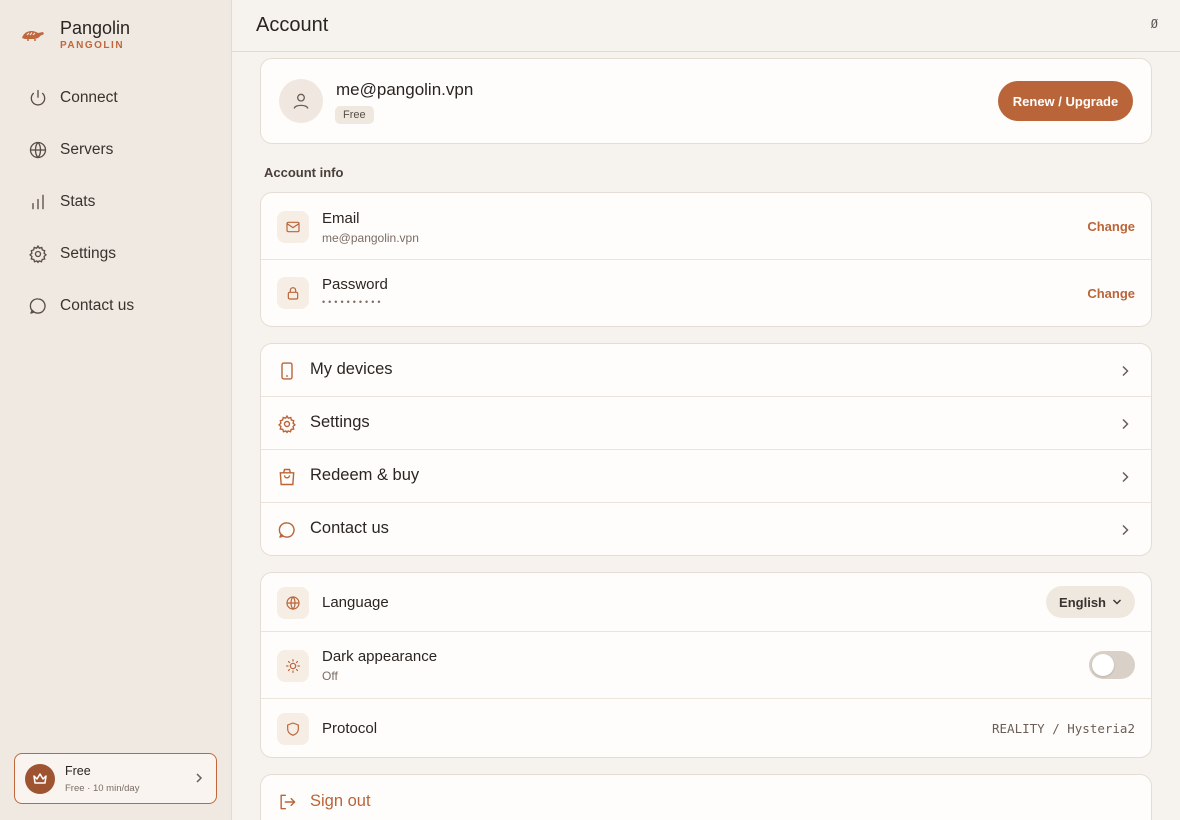 This screenshot has width=1180, height=820. Describe the element at coordinates (354, 115) in the screenshot. I see `plan-badge: Free` at that location.